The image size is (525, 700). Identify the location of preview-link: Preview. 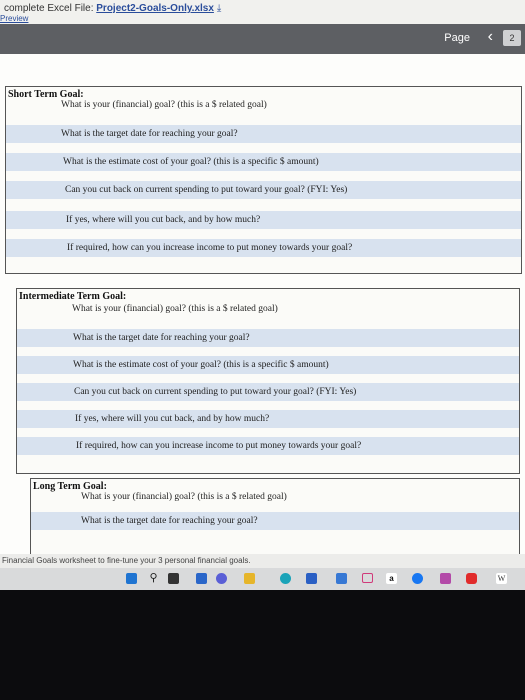
(14, 18).